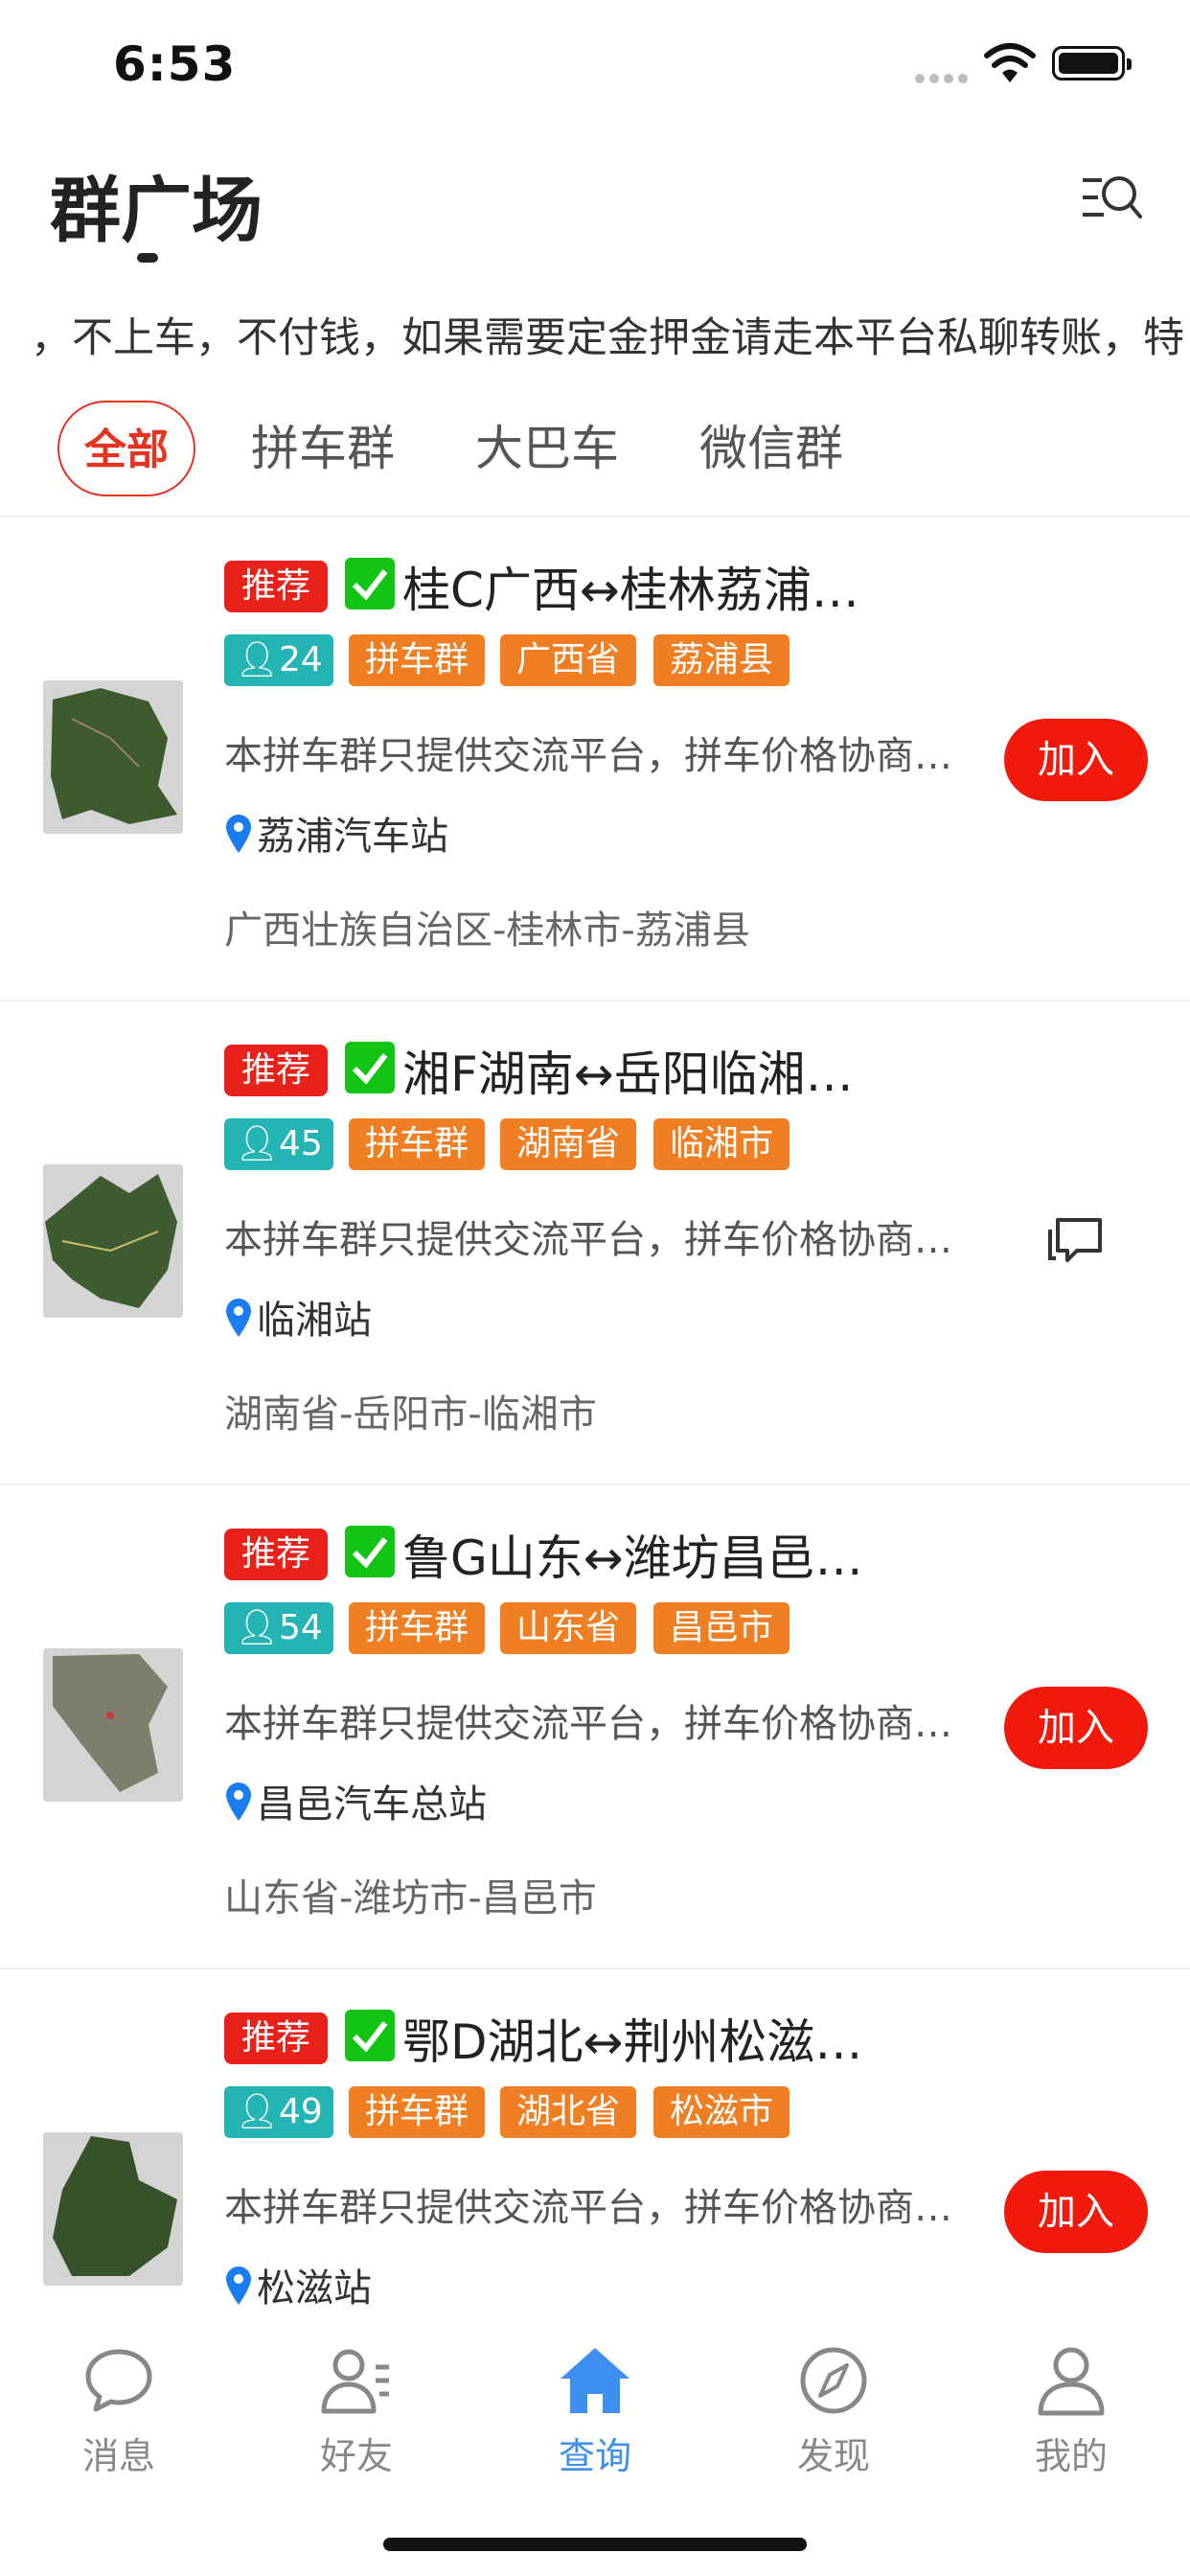  I want to click on station-name: 昌邑汽车总站, so click(372, 1805).